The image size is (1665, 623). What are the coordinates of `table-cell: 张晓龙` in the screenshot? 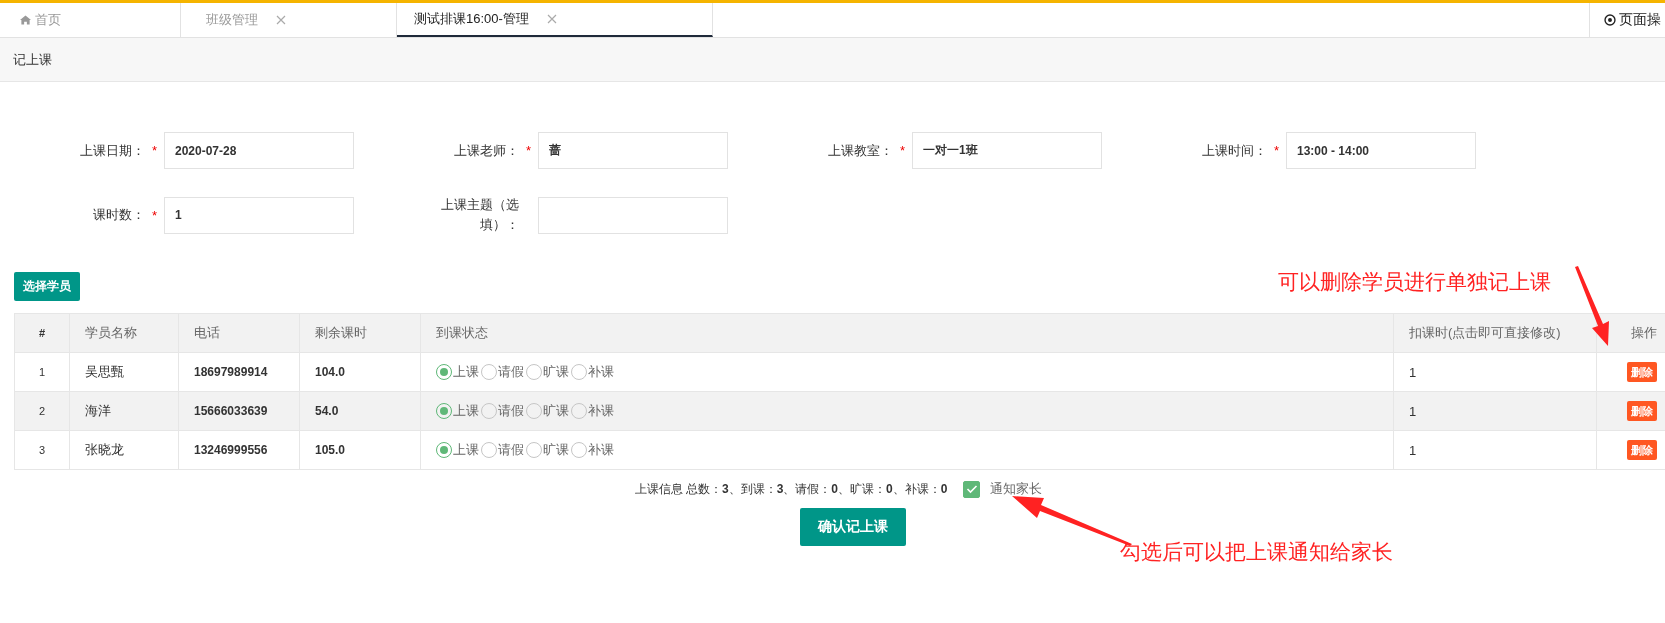 It's located at (124, 450).